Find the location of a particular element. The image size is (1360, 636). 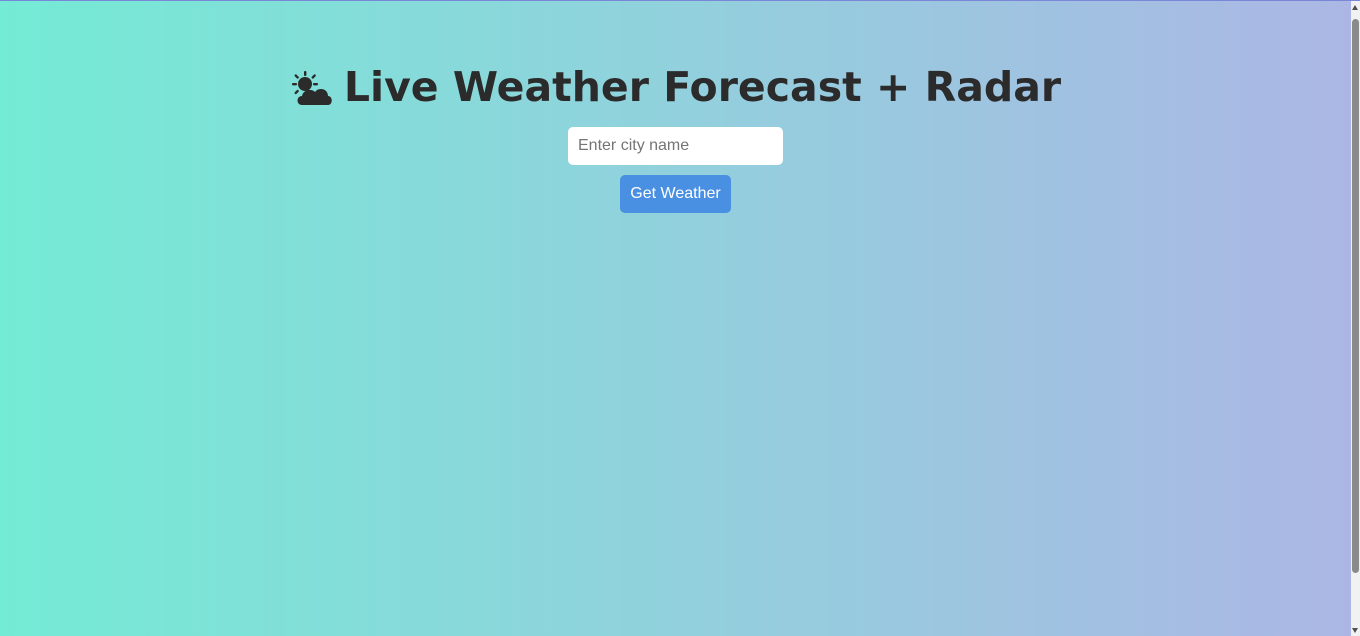

city-search-input is located at coordinates (675, 146).